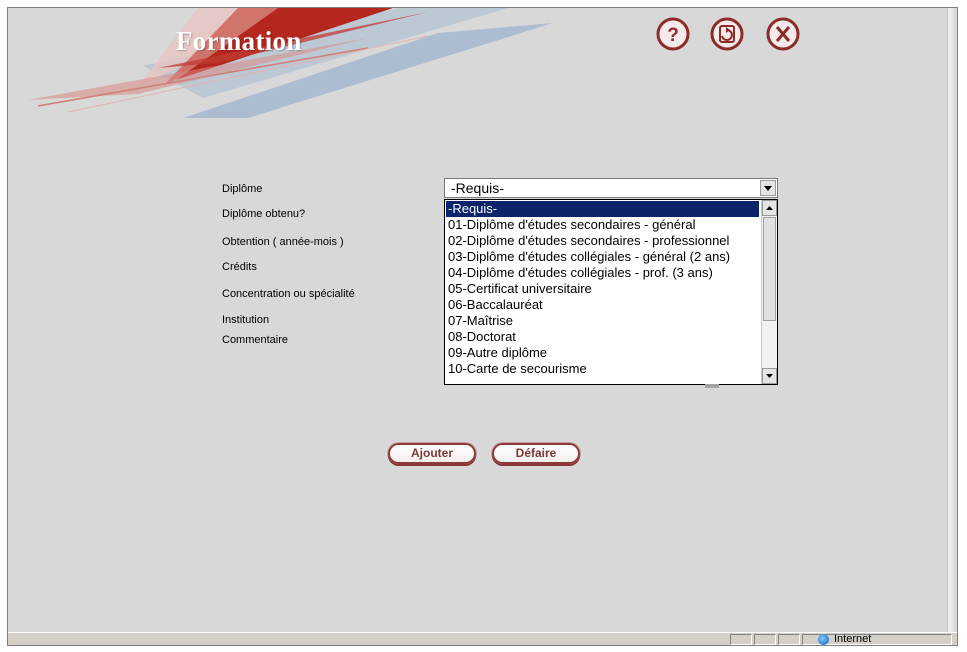  I want to click on help-icon: ?, so click(673, 34).